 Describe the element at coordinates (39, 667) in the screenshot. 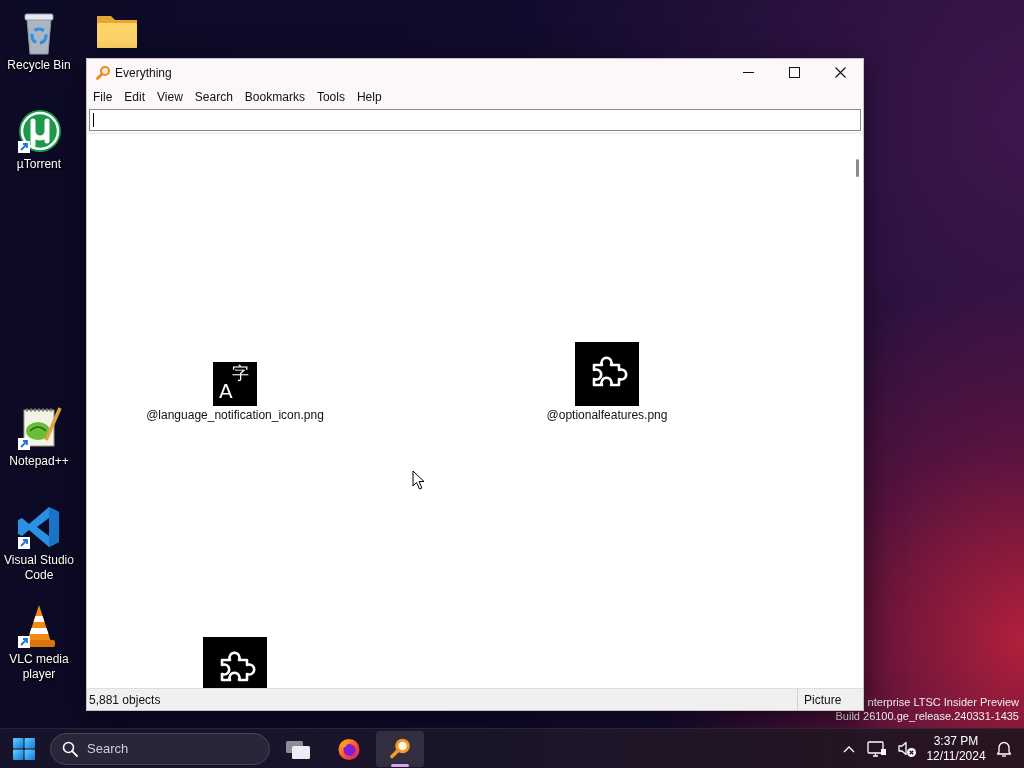

I see `desktop-icon-label: VLC media player` at that location.